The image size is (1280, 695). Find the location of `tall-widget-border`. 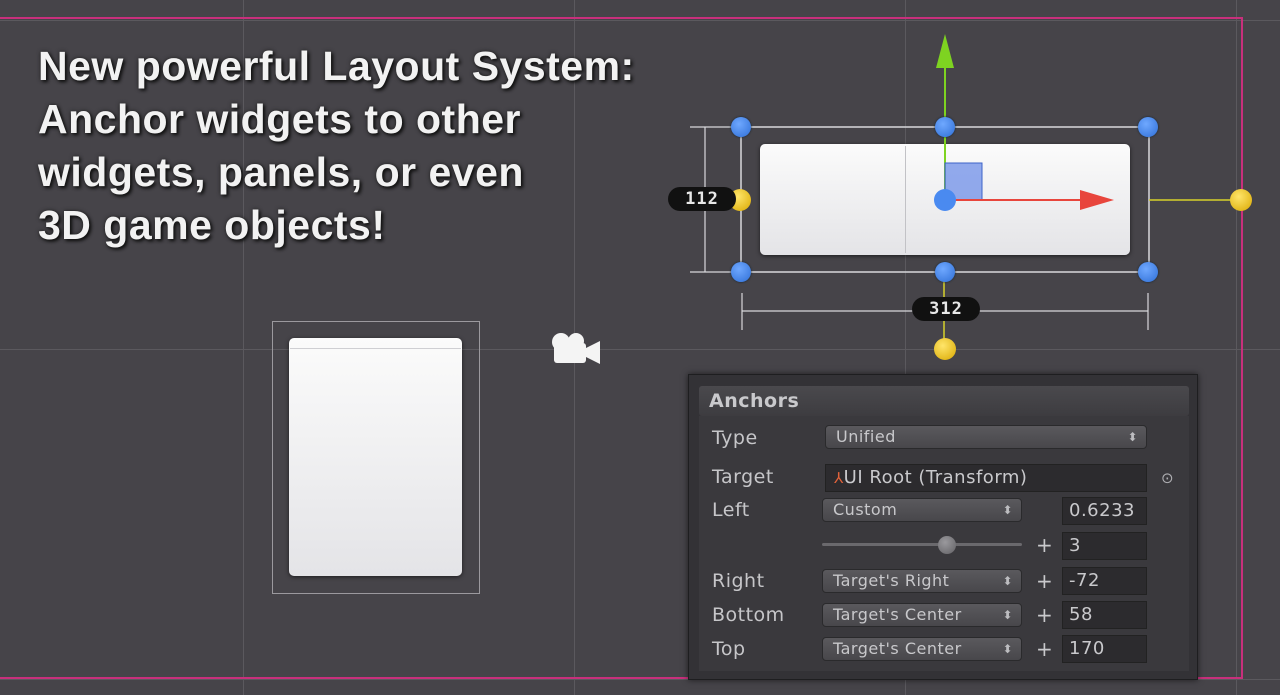

tall-widget-border is located at coordinates (375, 348).